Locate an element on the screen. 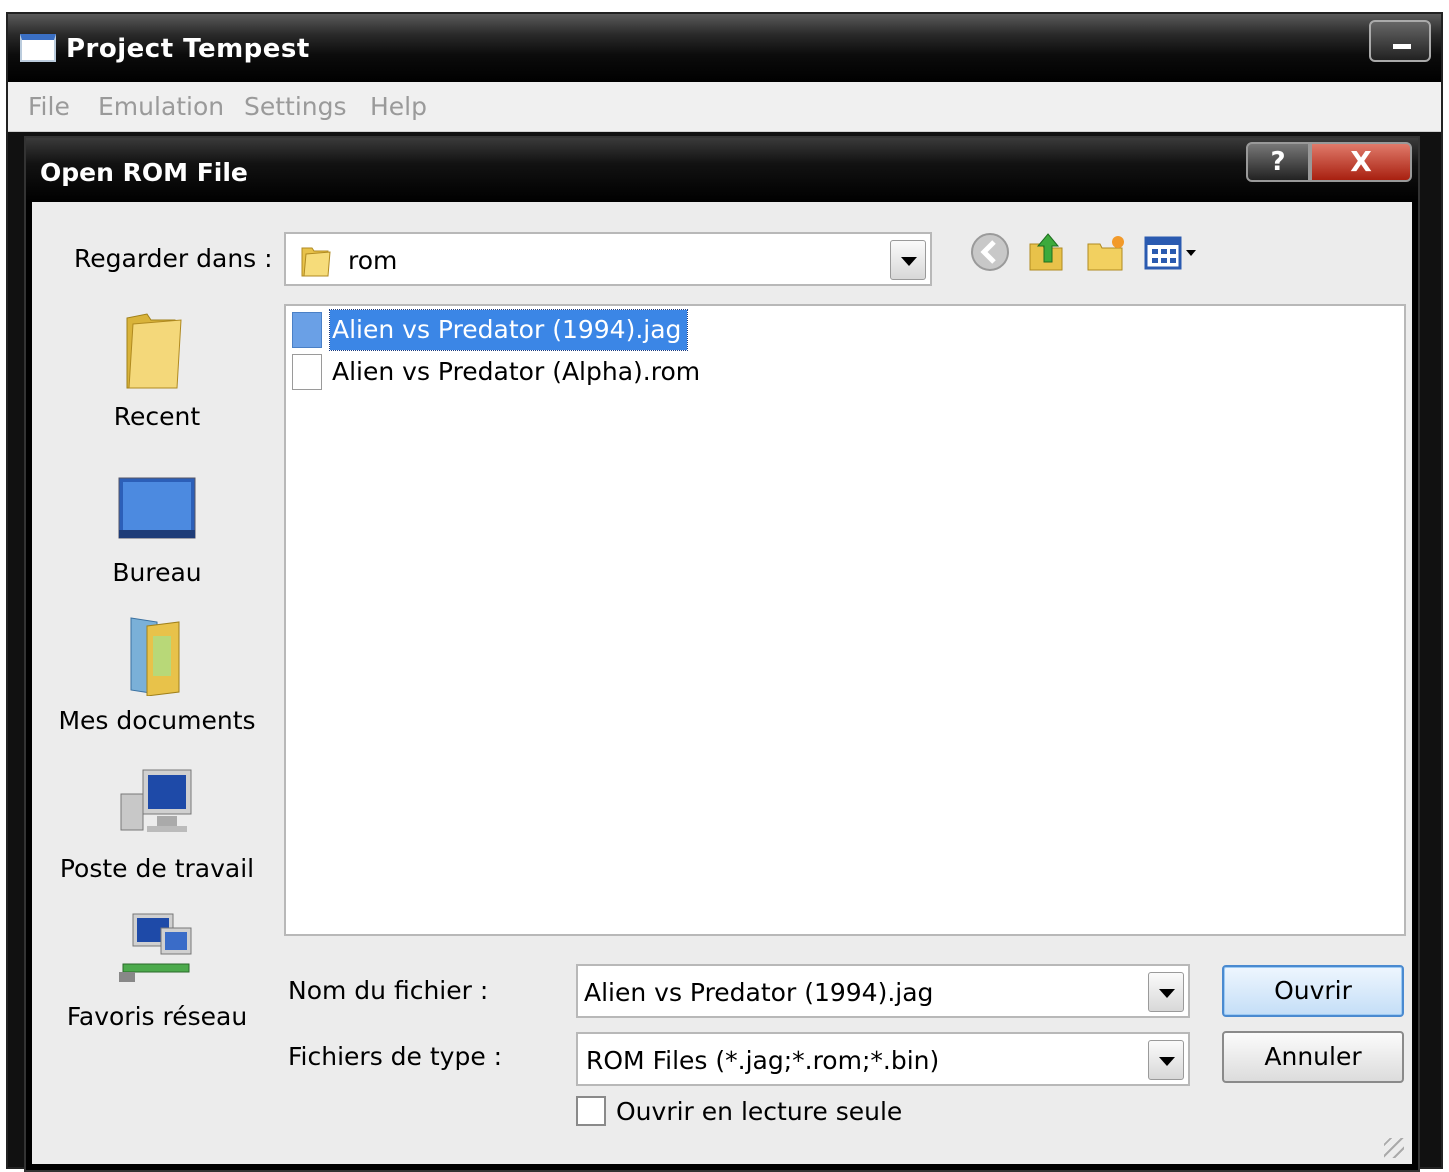 Image resolution: width=1449 pixels, height=1172 pixels. open-button: Ouvrir is located at coordinates (1313, 991).